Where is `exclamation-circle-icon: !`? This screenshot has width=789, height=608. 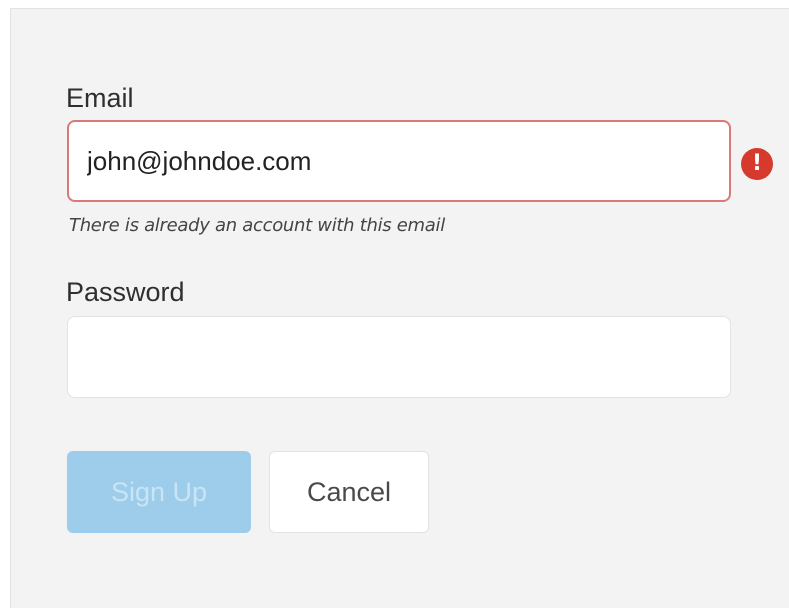
exclamation-circle-icon: ! is located at coordinates (757, 164).